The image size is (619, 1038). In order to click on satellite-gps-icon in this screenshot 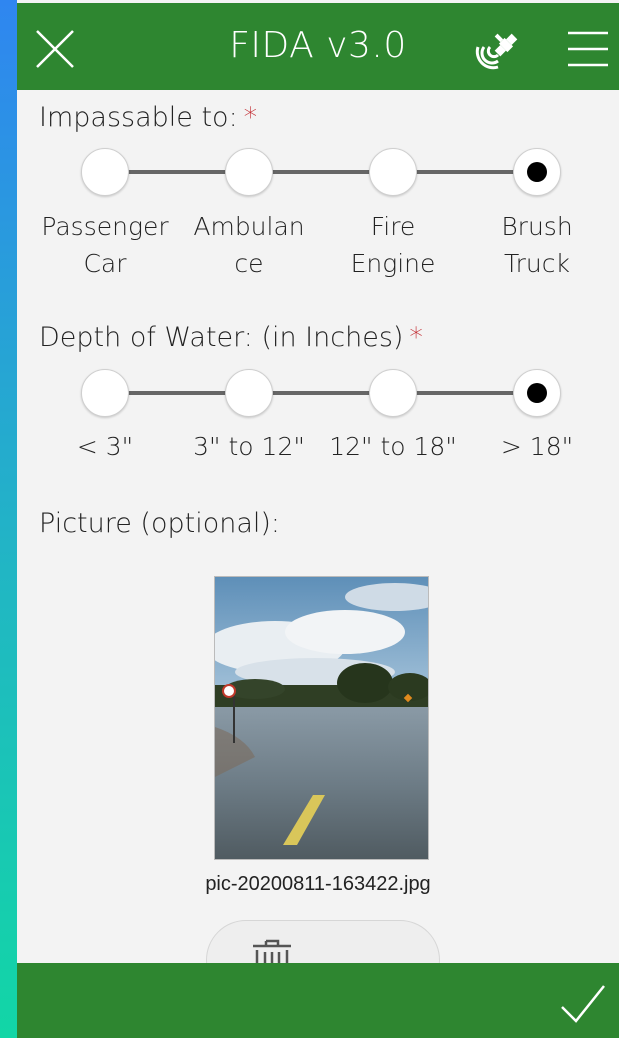, I will do `click(496, 51)`.